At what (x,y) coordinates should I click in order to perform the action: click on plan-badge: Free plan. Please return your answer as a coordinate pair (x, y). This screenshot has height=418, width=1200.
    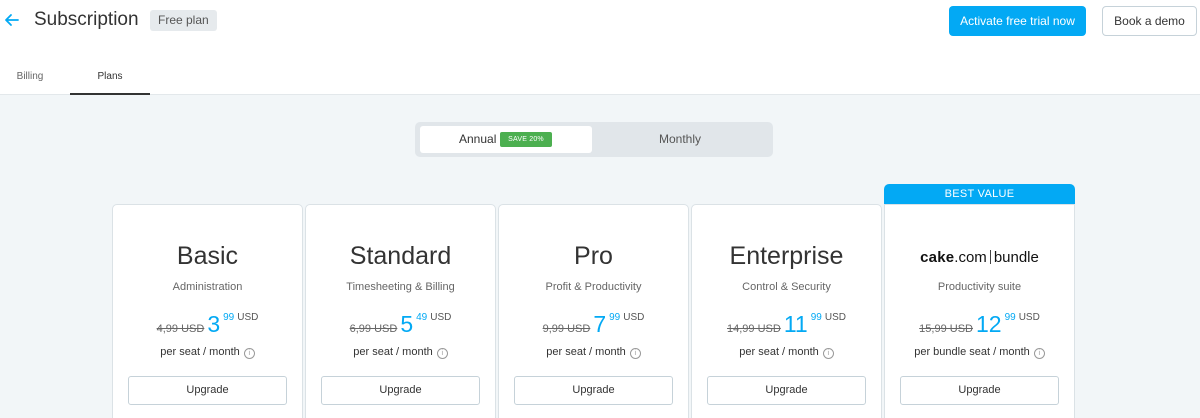
    Looking at the image, I should click on (183, 20).